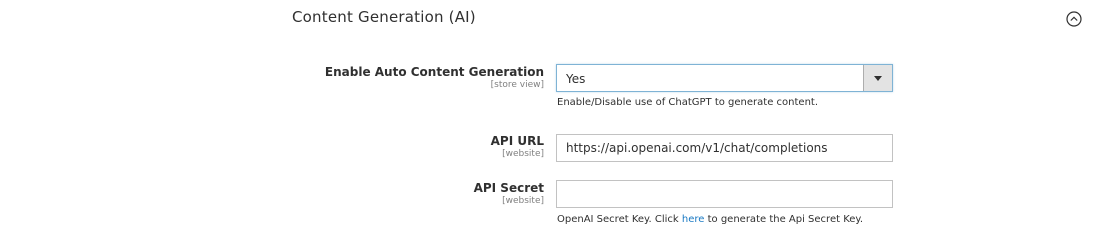 The width and height of the screenshot is (1101, 250). Describe the element at coordinates (517, 141) in the screenshot. I see `api-url-label: API URL` at that location.